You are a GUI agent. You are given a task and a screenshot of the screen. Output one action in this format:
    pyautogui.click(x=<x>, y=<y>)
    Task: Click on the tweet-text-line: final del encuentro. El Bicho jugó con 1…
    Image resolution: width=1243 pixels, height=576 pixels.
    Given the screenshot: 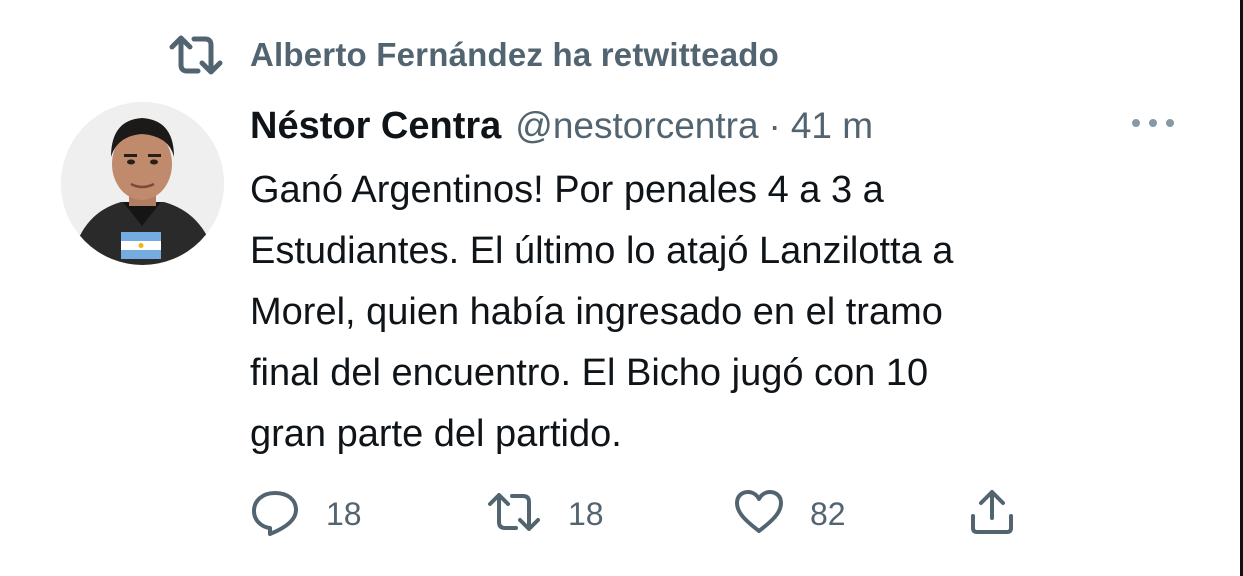 What is the action you would take?
    pyautogui.click(x=589, y=373)
    